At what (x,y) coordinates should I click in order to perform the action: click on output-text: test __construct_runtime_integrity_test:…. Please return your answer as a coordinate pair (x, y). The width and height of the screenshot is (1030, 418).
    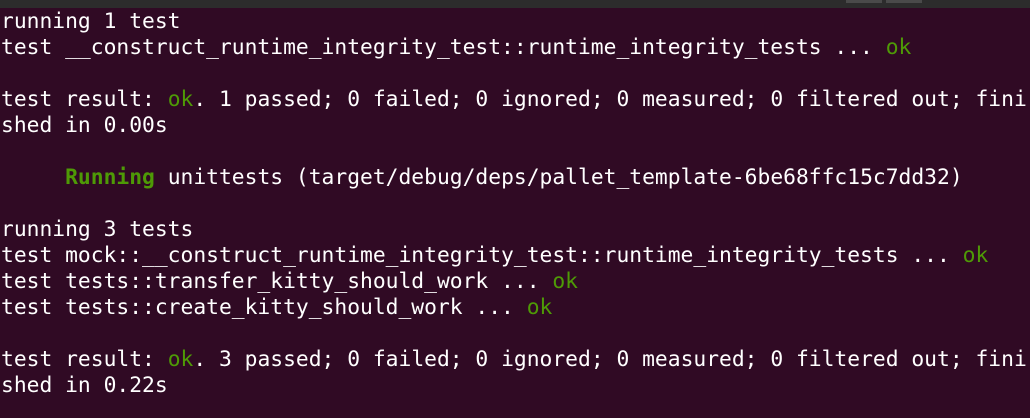
    Looking at the image, I should click on (443, 47).